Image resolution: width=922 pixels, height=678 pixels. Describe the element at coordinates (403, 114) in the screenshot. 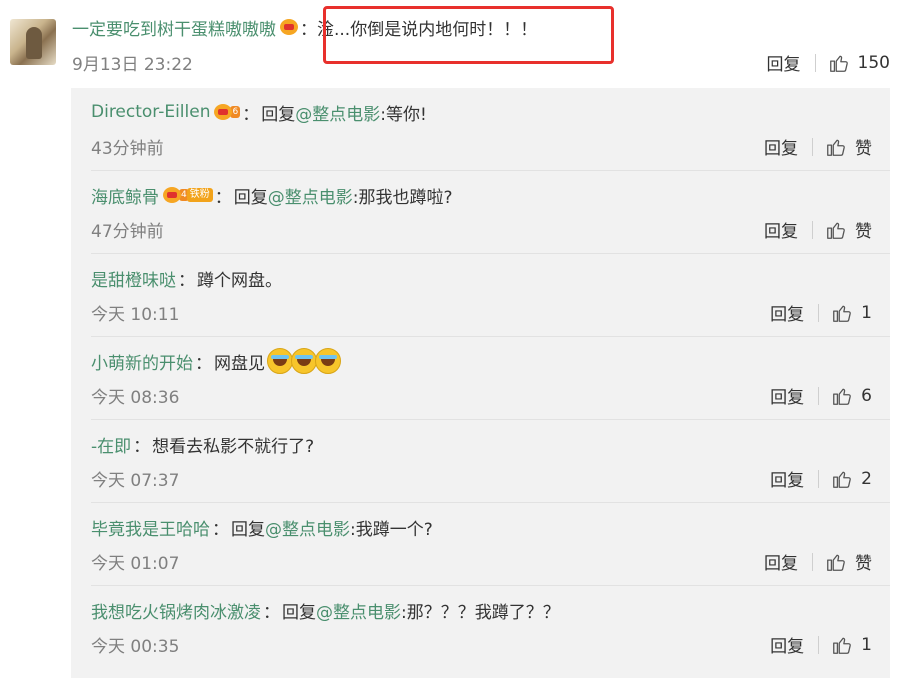

I see `reply-text: :等你!` at that location.